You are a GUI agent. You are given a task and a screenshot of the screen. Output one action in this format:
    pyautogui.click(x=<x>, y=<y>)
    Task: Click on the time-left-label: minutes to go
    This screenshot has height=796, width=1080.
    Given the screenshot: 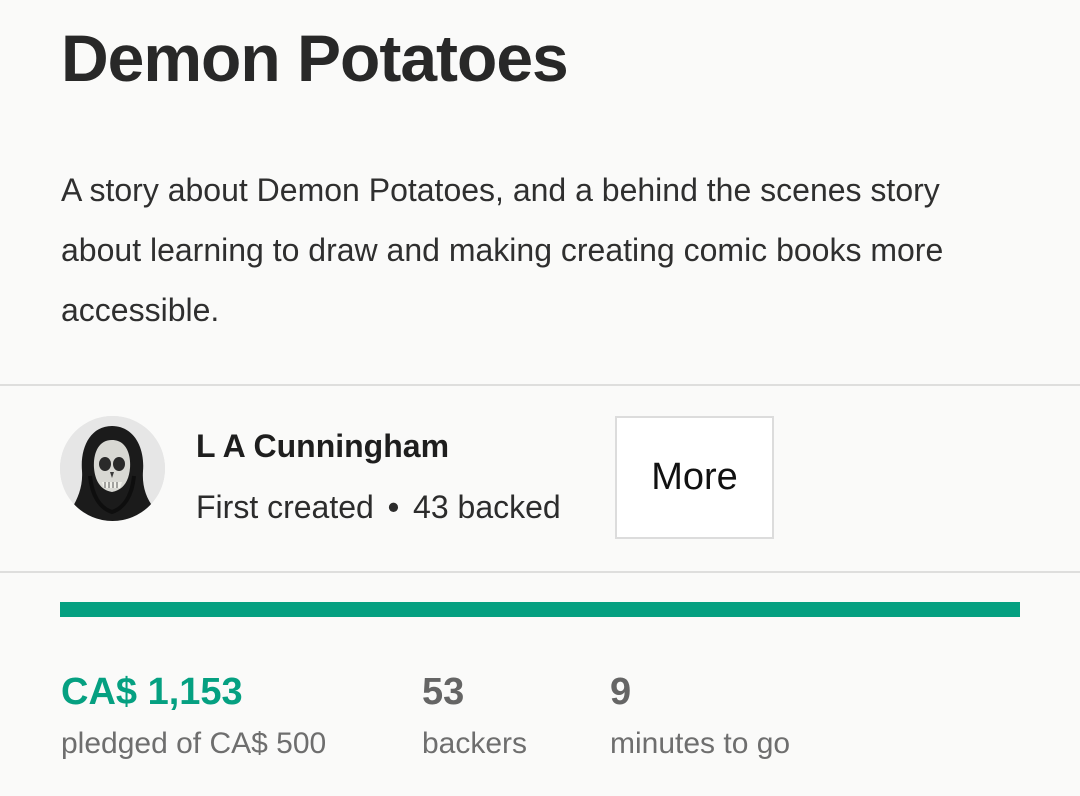 What is the action you would take?
    pyautogui.click(x=700, y=743)
    